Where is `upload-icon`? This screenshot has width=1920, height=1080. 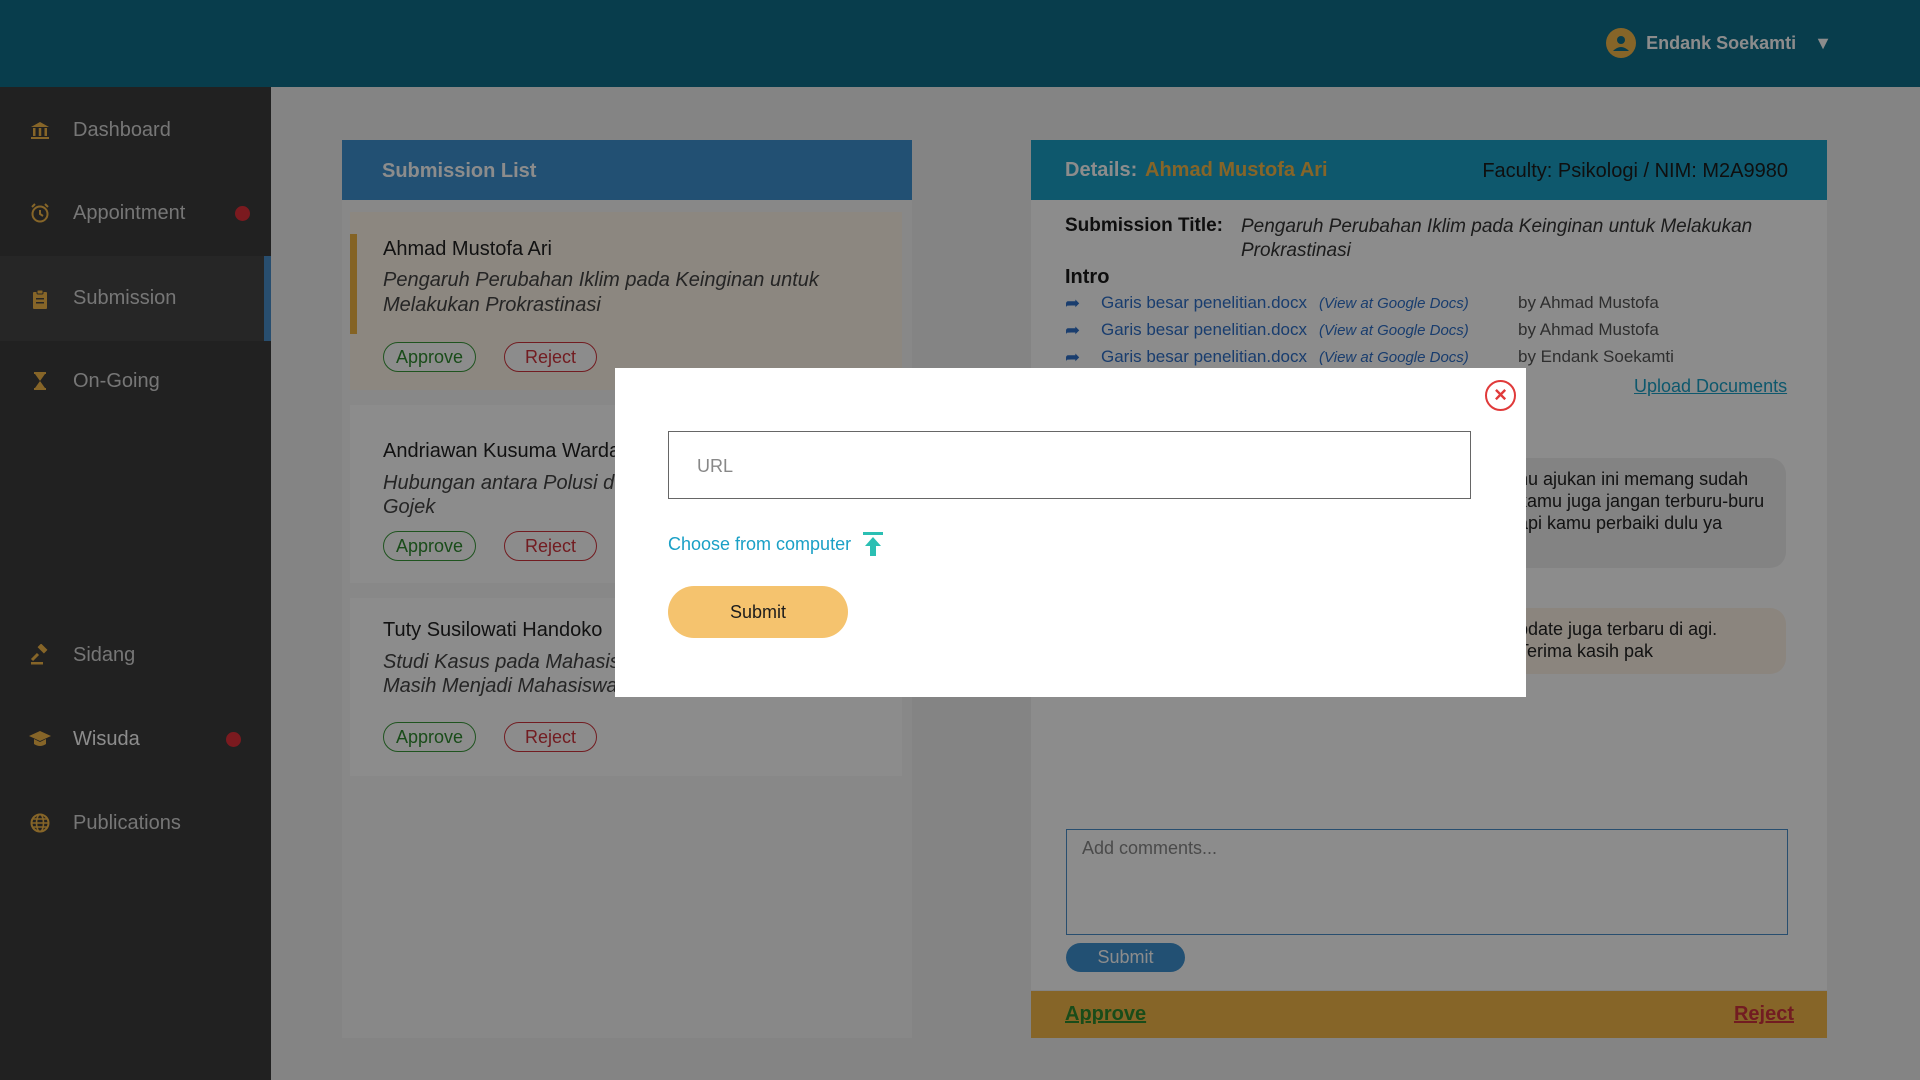
upload-icon is located at coordinates (873, 544).